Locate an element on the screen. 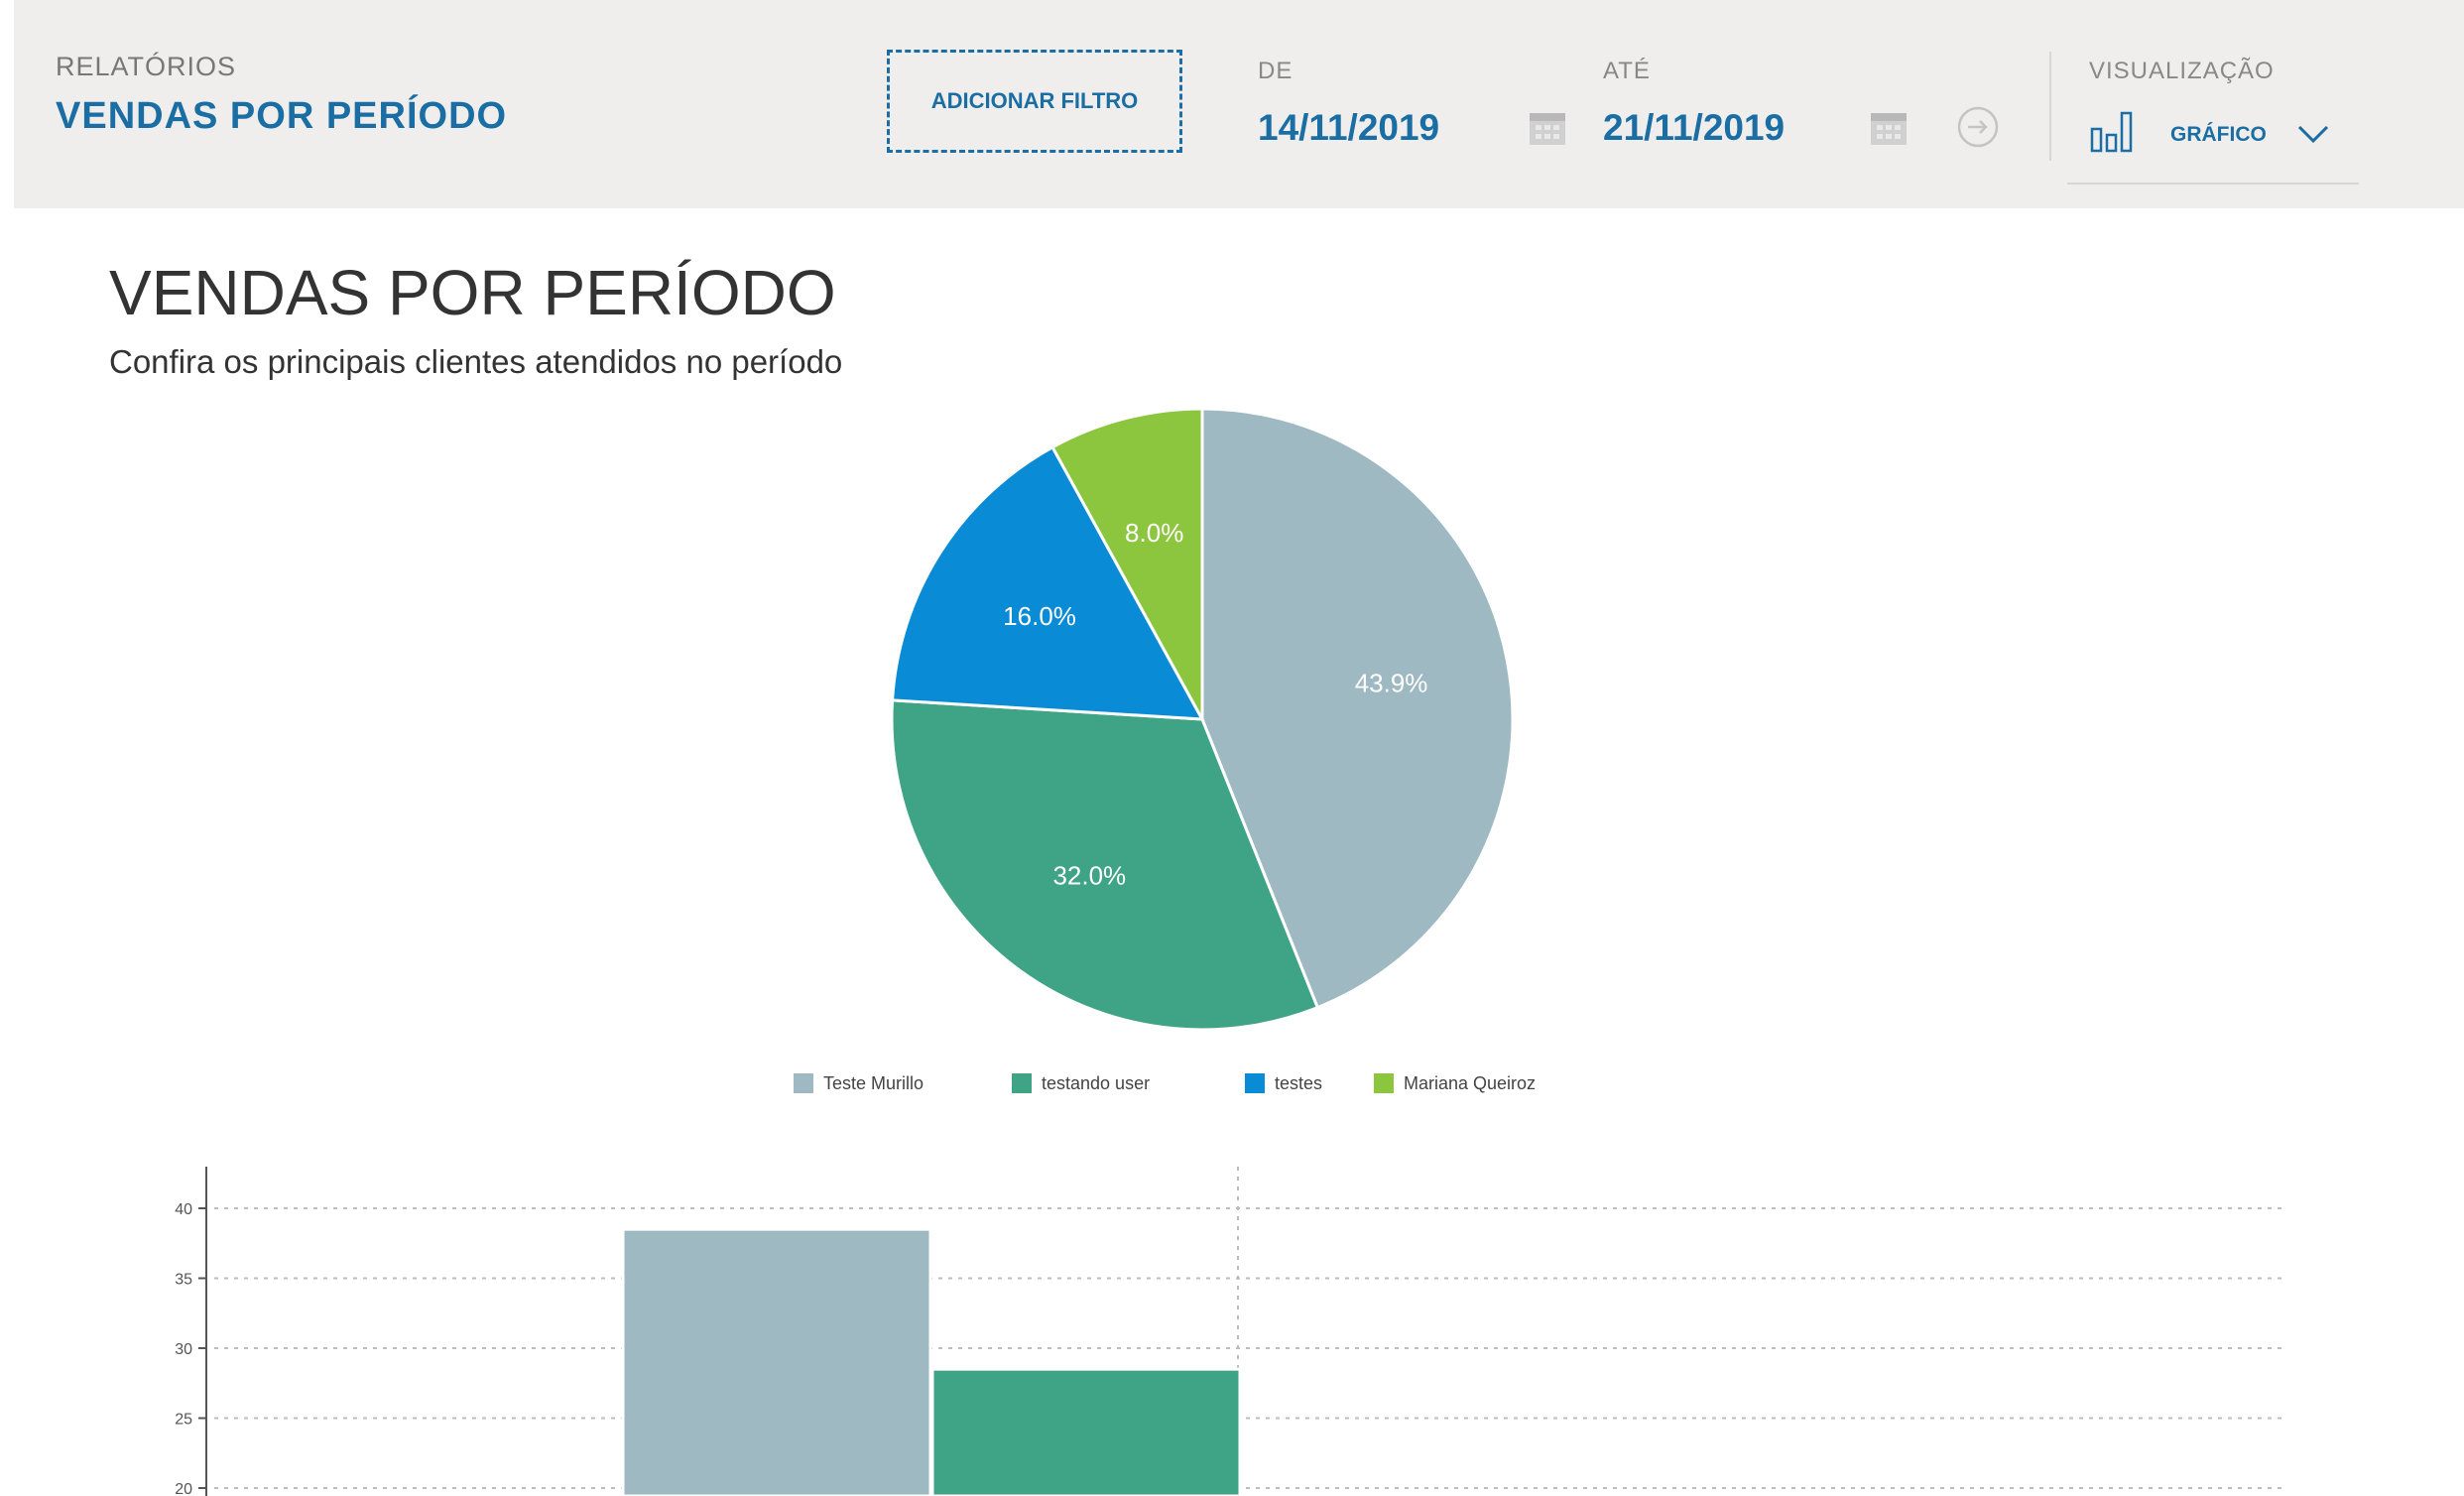  add-filter-button: ADICIONAR FILTRO is located at coordinates (1034, 101).